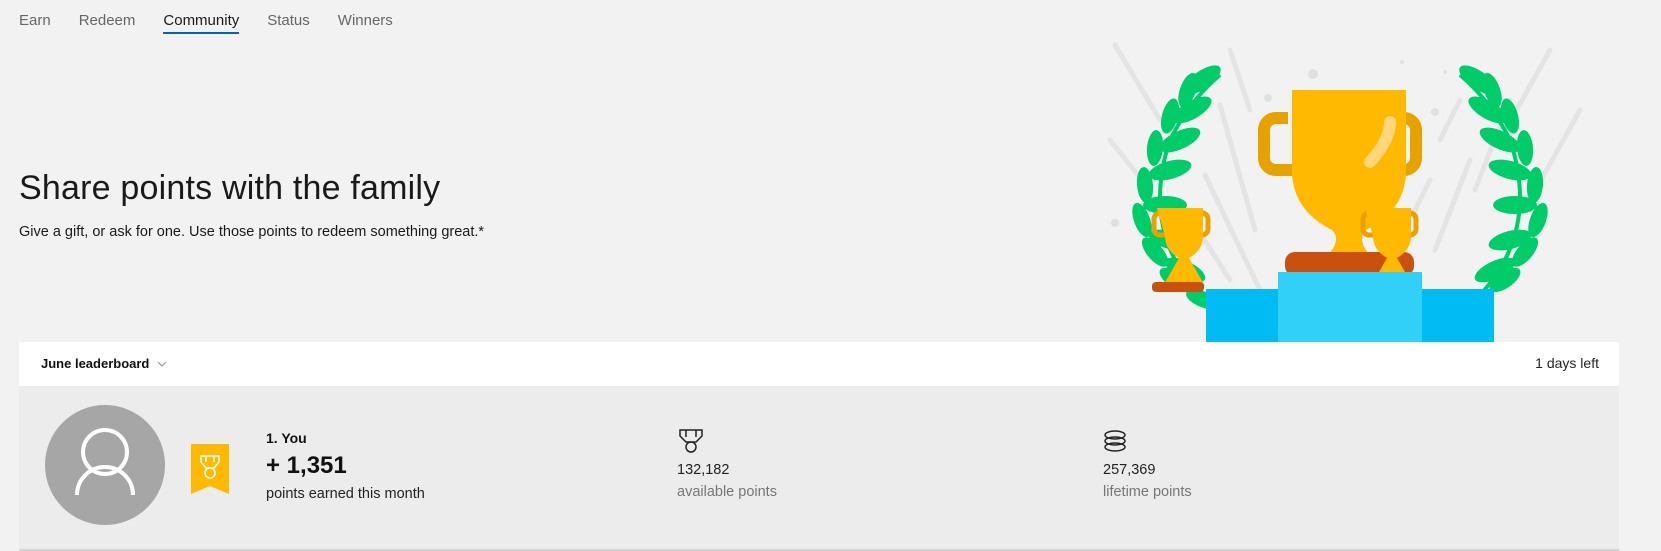 The height and width of the screenshot is (551, 1661). Describe the element at coordinates (288, 17) in the screenshot. I see `tab-status: Status` at that location.